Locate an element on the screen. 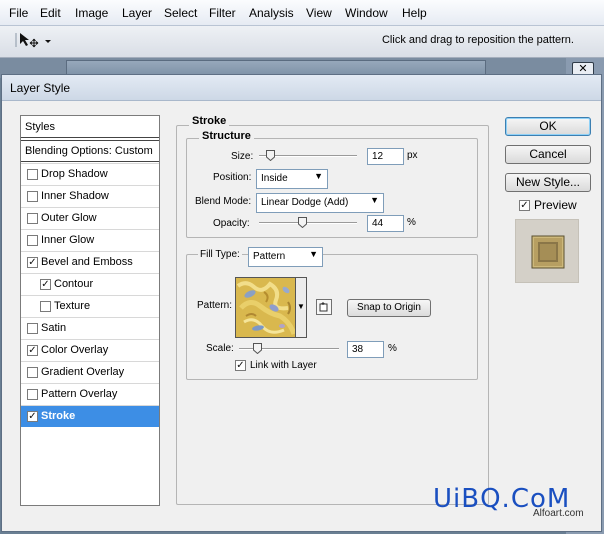  scale-input: 38 is located at coordinates (365, 349).